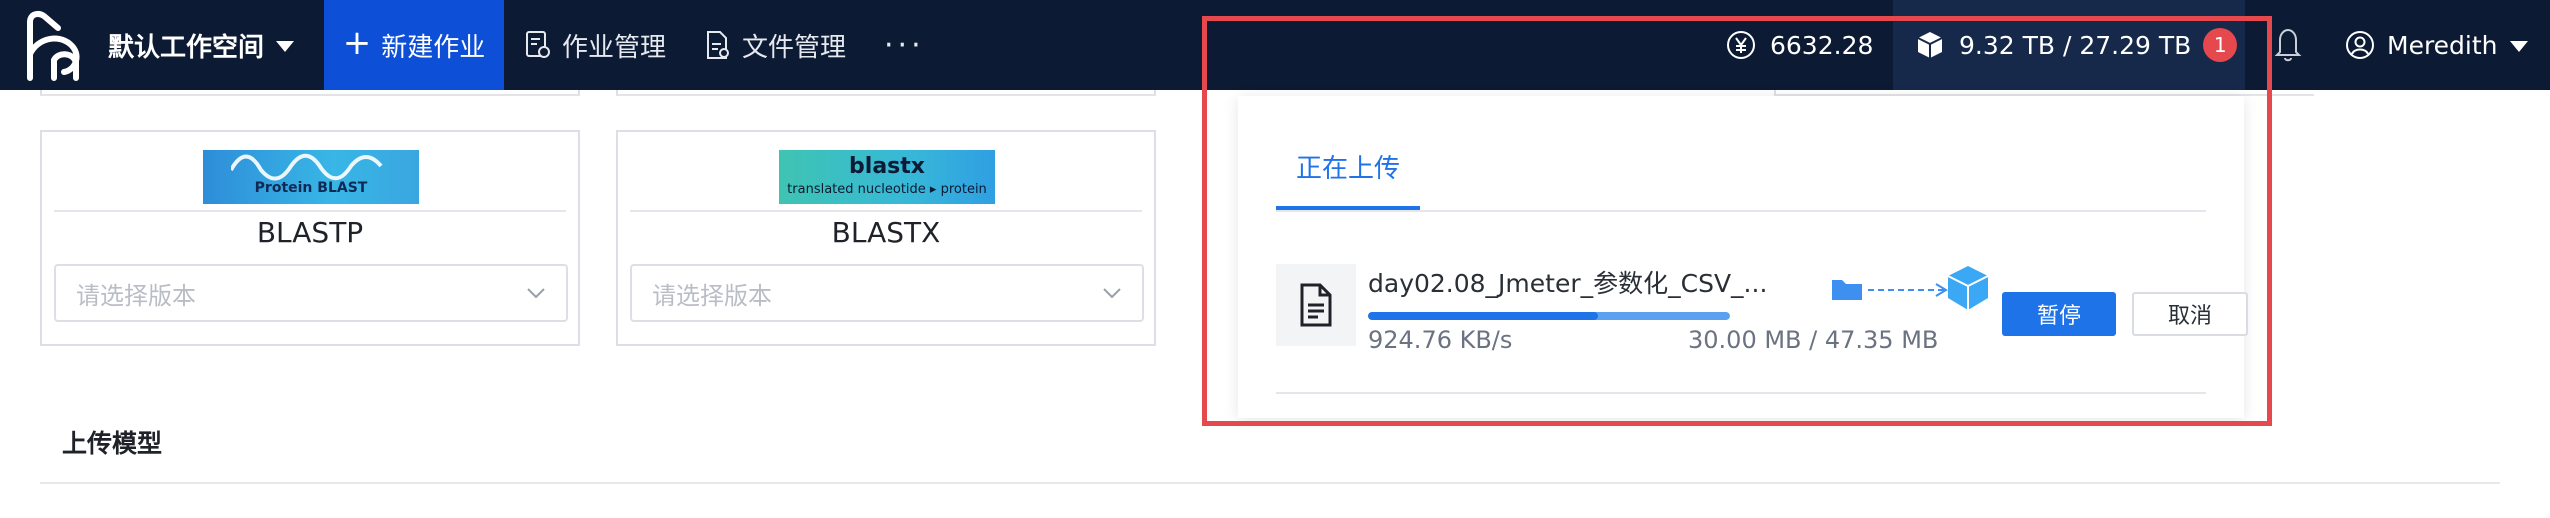 This screenshot has width=2550, height=518. What do you see at coordinates (887, 189) in the screenshot?
I see `blastx-banner-subtitle: translated nucleotide ▸ protein` at bounding box center [887, 189].